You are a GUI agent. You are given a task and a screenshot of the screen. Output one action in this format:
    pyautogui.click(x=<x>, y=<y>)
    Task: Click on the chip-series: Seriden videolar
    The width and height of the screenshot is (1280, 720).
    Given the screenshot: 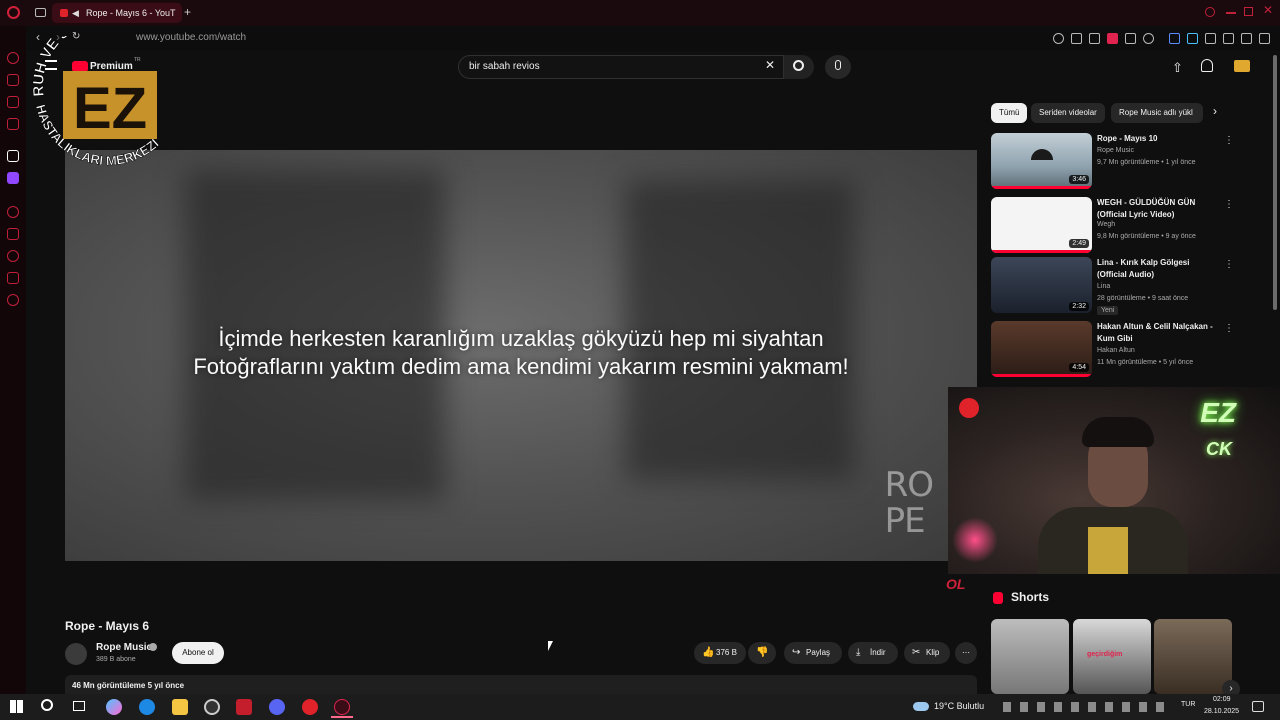 What is the action you would take?
    pyautogui.click(x=1068, y=113)
    